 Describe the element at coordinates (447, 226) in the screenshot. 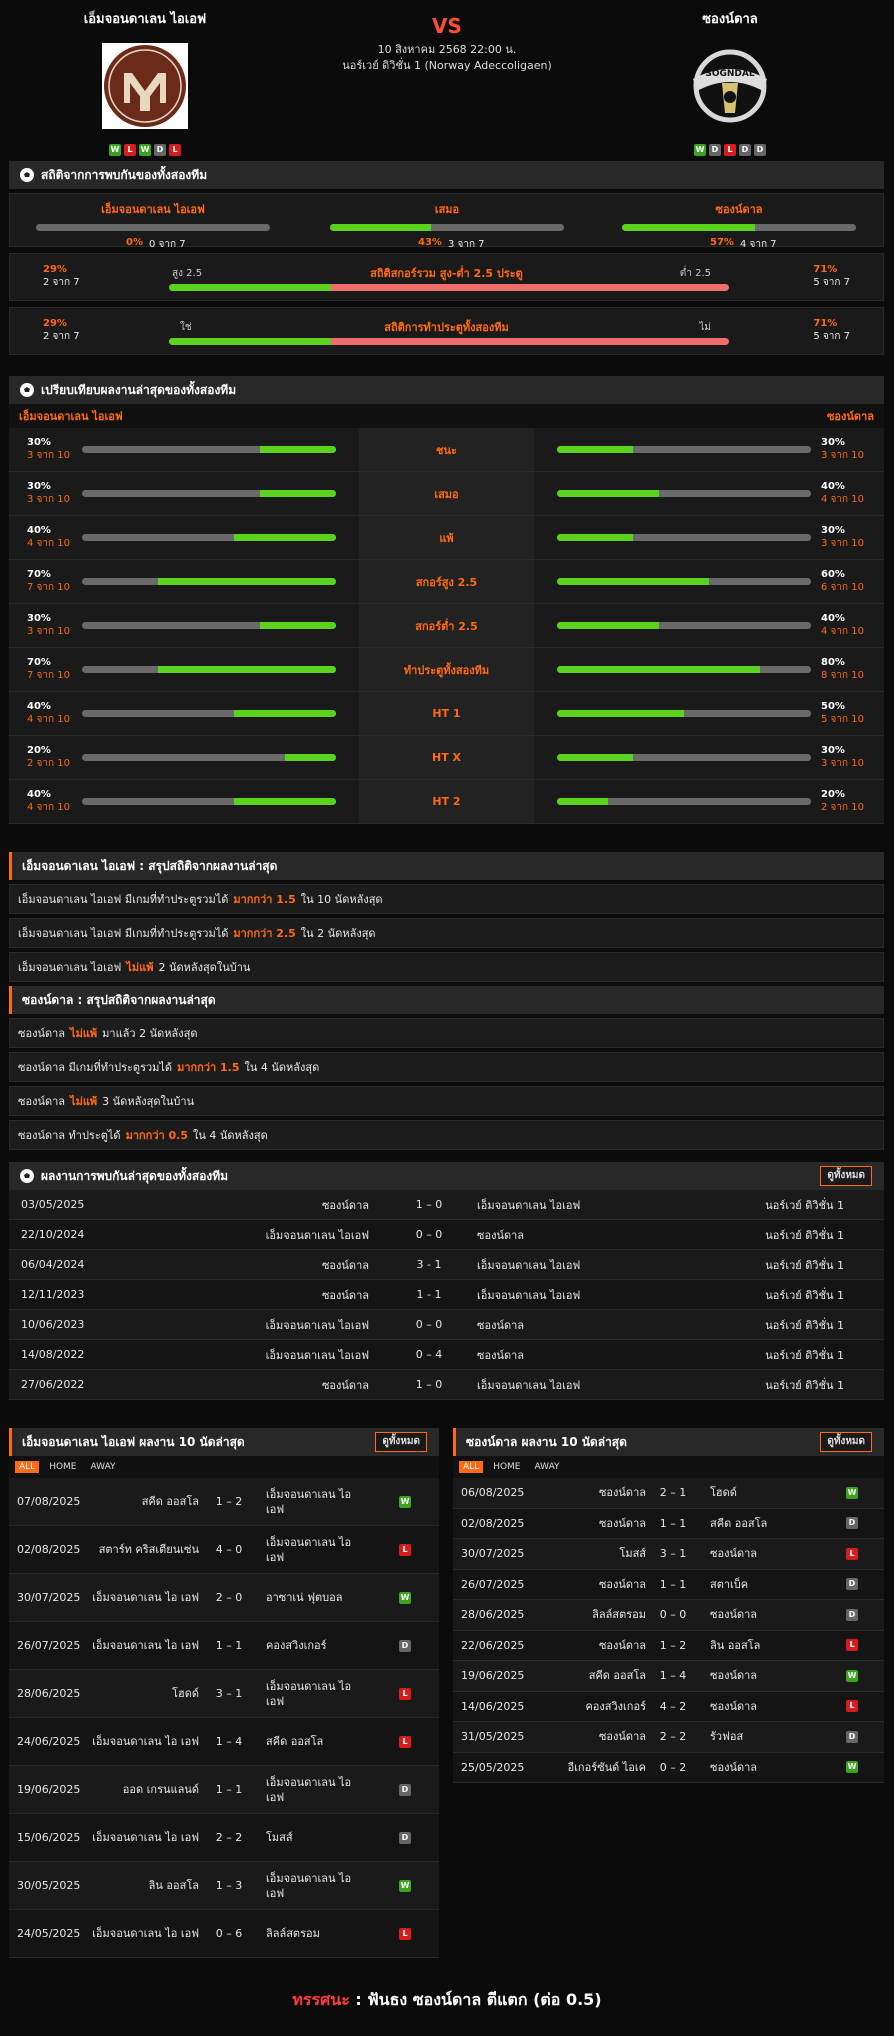

I see `h2h-draws: เสมอ 43% 3 จาก 7` at that location.